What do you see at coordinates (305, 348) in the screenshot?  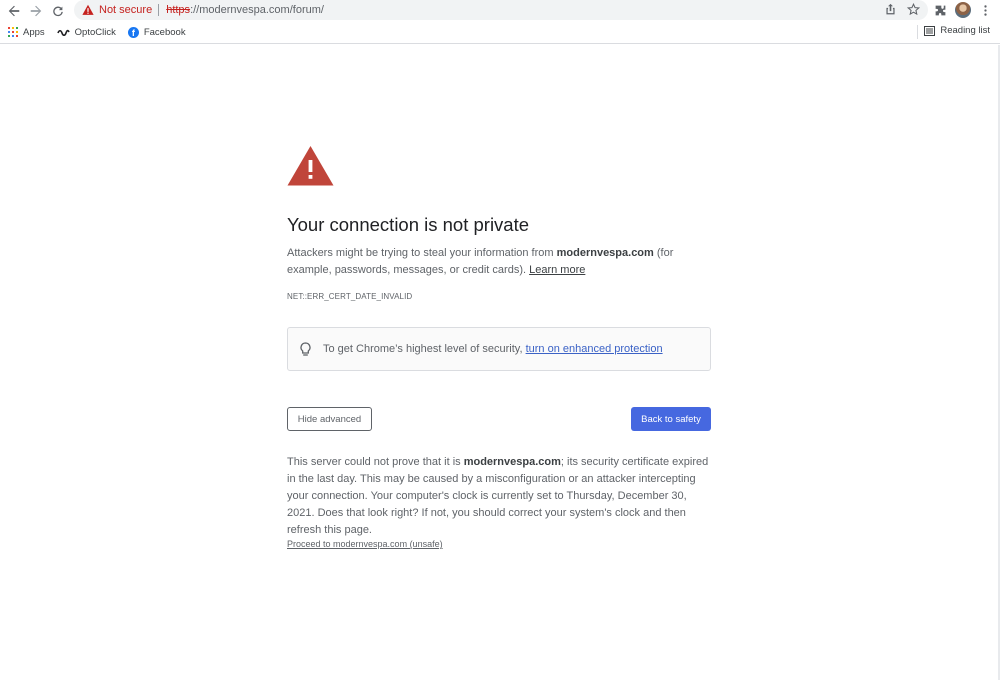 I see `lightbulb-icon` at bounding box center [305, 348].